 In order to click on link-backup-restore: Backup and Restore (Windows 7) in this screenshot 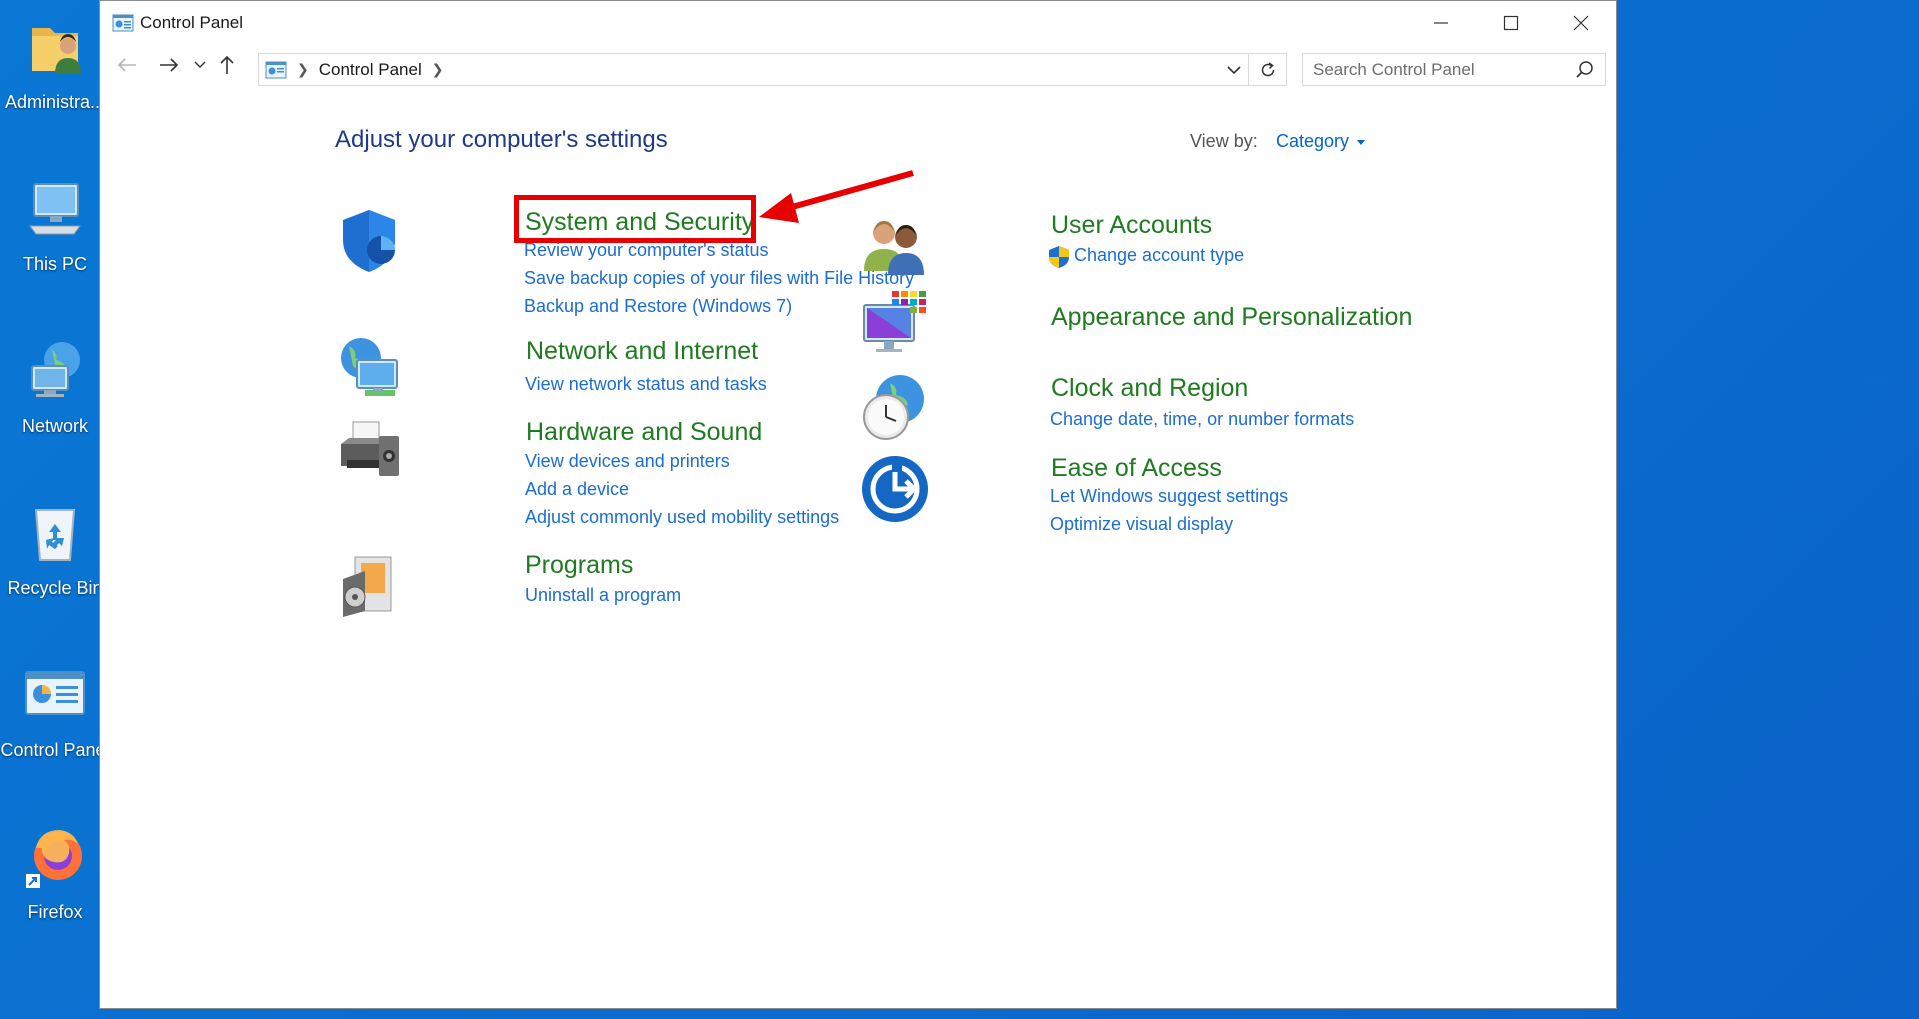, I will do `click(658, 306)`.